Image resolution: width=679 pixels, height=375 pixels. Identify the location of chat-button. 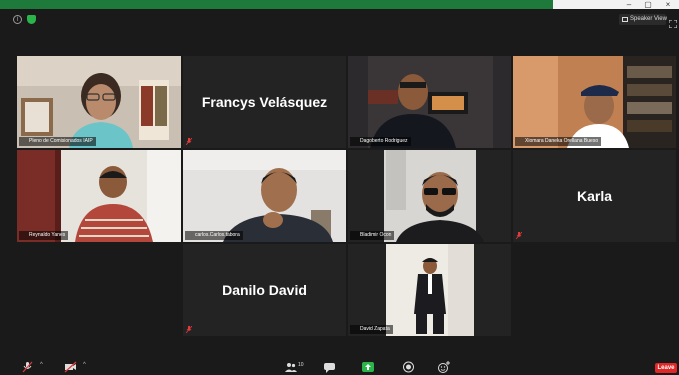
(329, 366).